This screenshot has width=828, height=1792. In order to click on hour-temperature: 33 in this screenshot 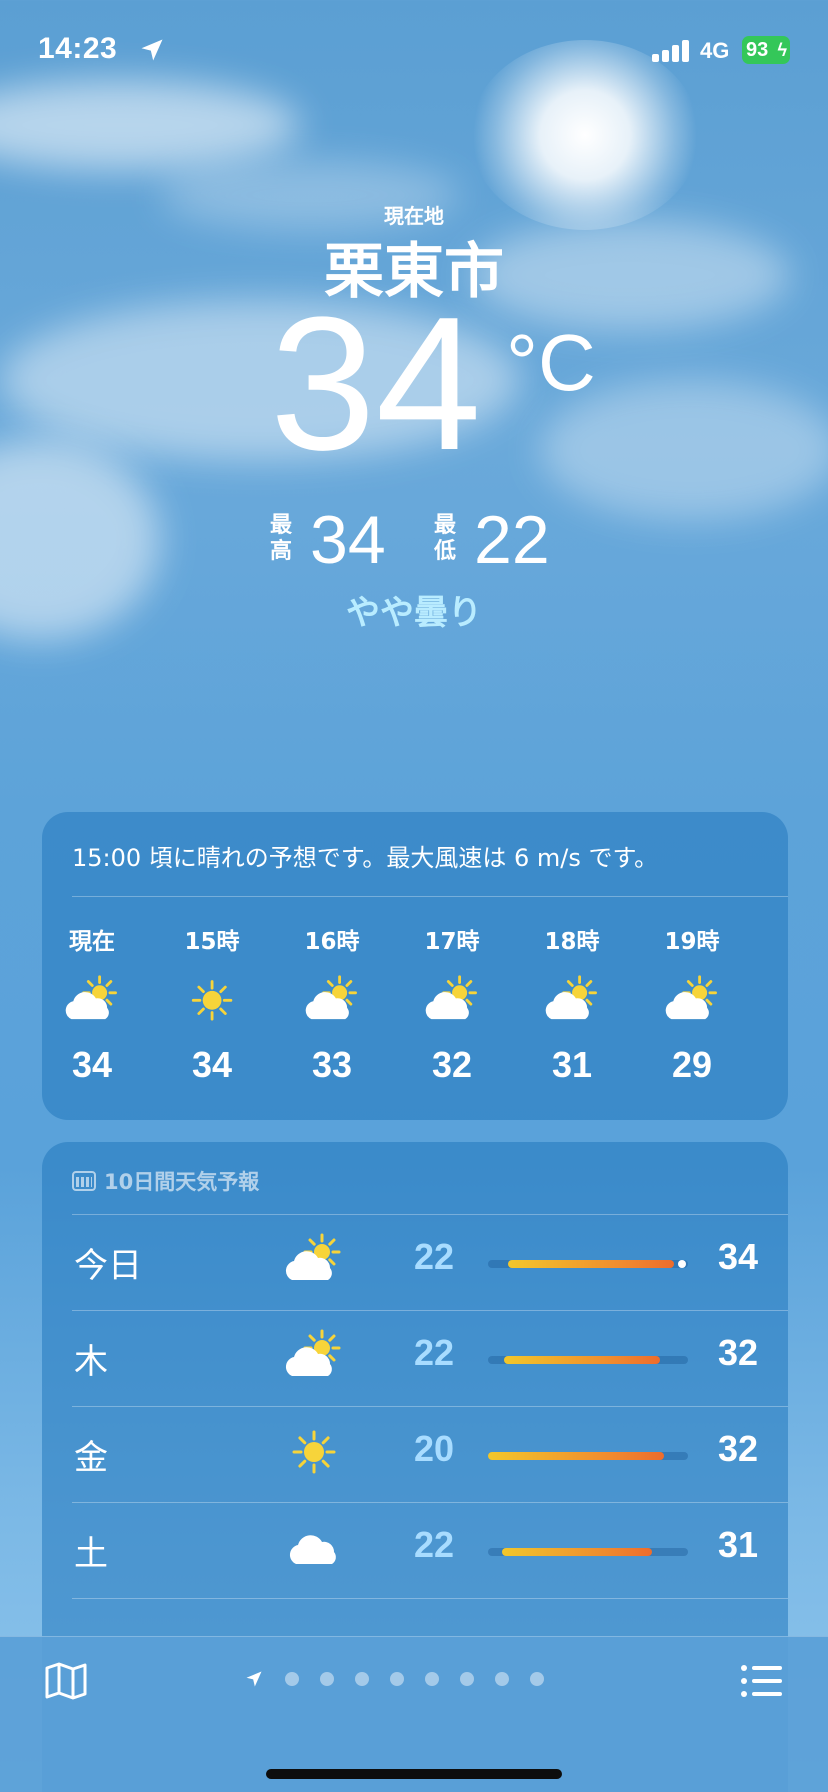, I will do `click(332, 1064)`.